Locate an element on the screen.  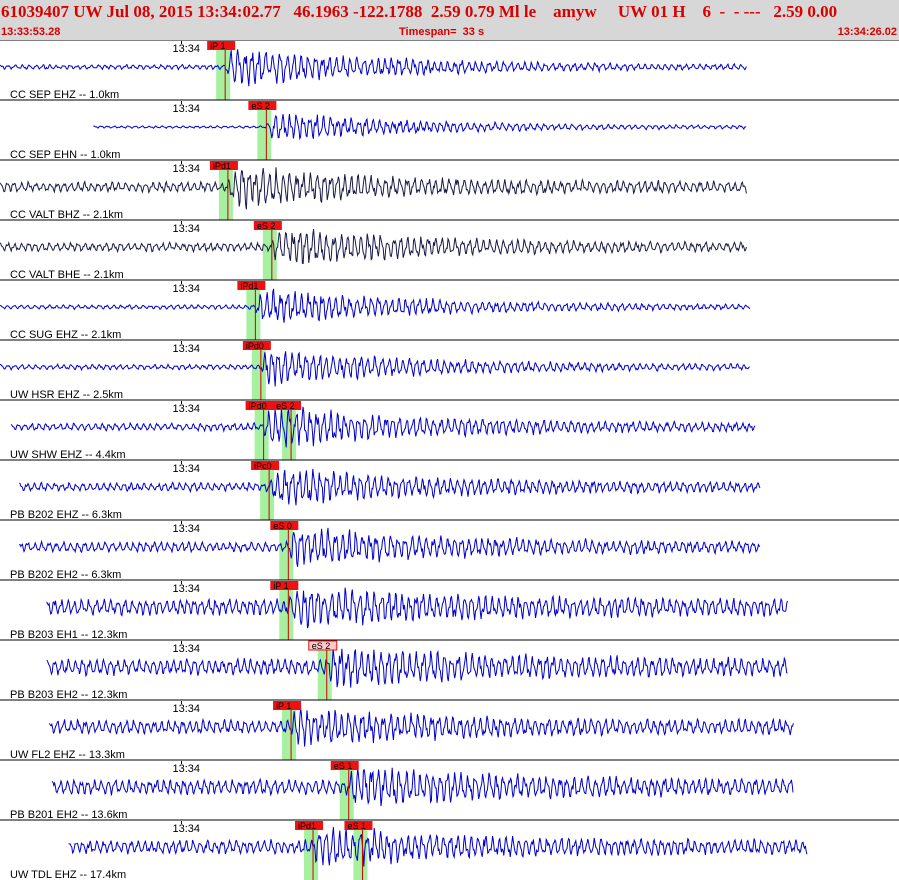
pick-label: iPc0 is located at coordinates (263, 466).